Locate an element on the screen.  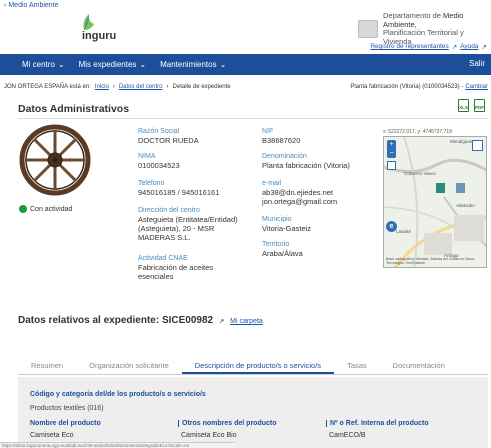
field-municipio: Municipio Vitoria-Gasteiz is located at coordinates (286, 224).